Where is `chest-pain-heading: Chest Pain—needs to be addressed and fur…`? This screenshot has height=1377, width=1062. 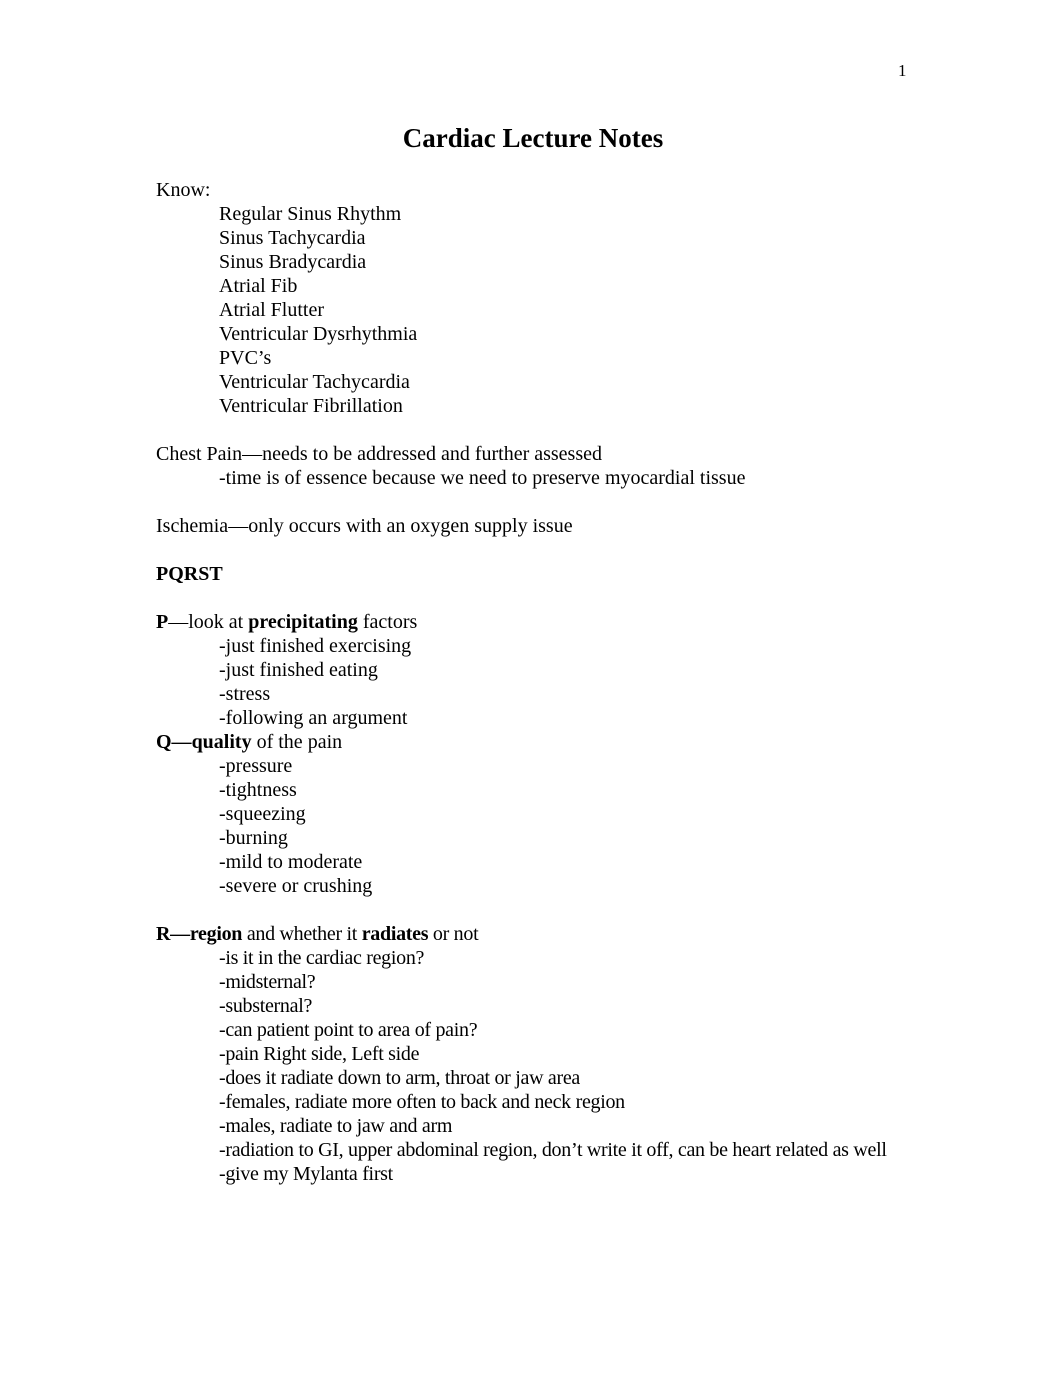 chest-pain-heading: Chest Pain—needs to be addressed and fur… is located at coordinates (379, 454).